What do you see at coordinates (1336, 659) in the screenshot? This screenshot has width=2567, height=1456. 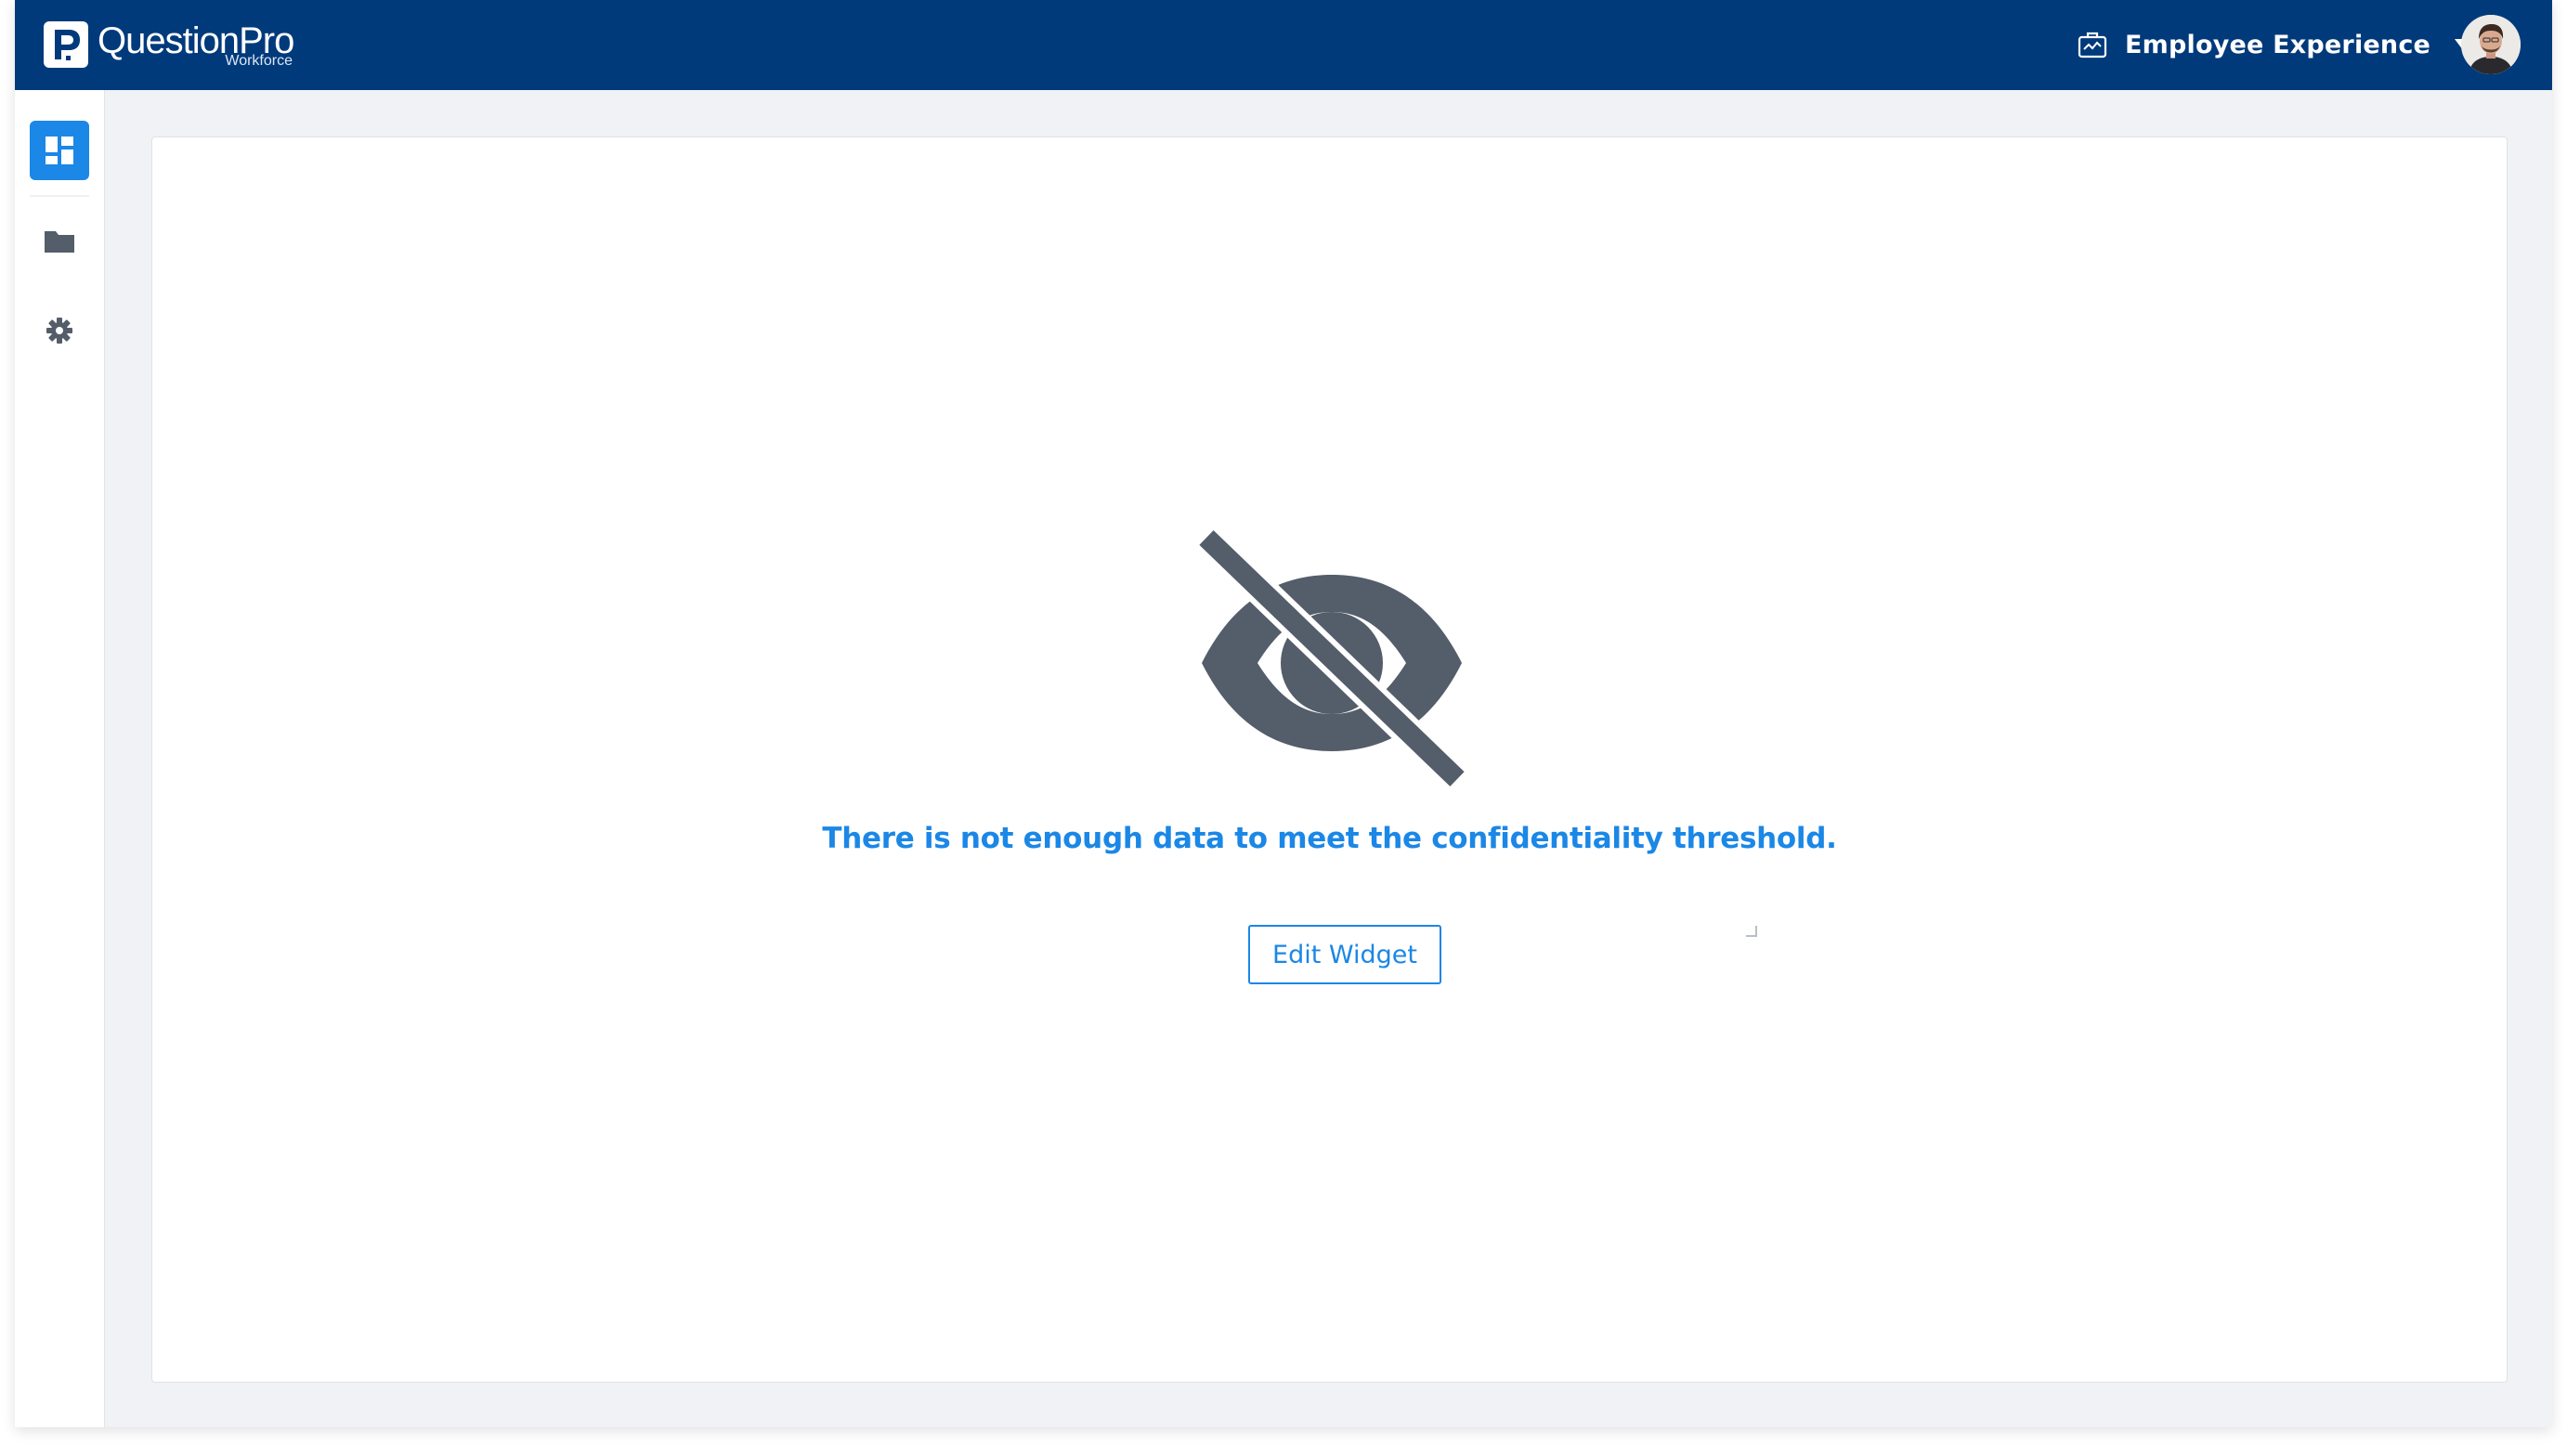 I see `eye-slash-icon` at bounding box center [1336, 659].